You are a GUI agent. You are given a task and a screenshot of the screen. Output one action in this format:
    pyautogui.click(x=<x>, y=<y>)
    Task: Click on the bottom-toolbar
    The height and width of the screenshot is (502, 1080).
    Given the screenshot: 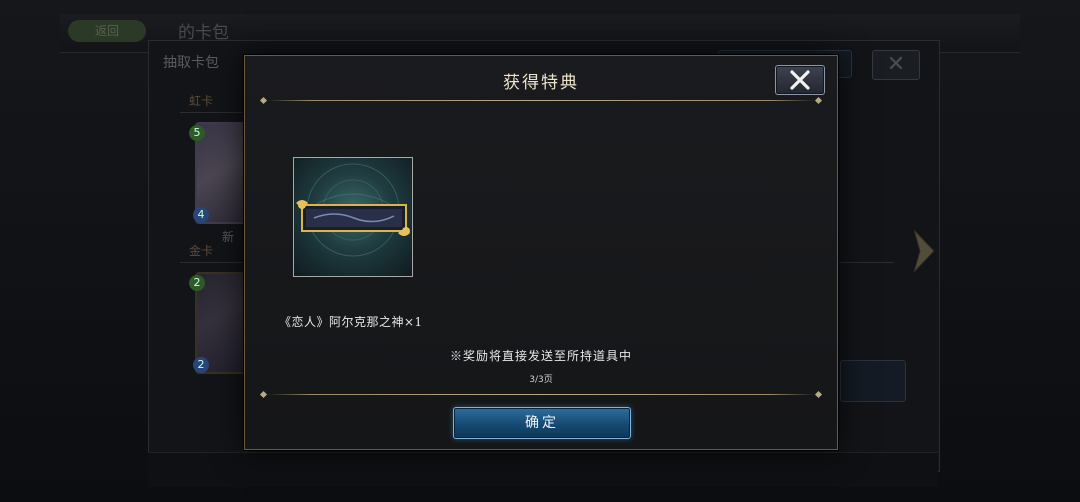 What is the action you would take?
    pyautogui.click(x=543, y=469)
    